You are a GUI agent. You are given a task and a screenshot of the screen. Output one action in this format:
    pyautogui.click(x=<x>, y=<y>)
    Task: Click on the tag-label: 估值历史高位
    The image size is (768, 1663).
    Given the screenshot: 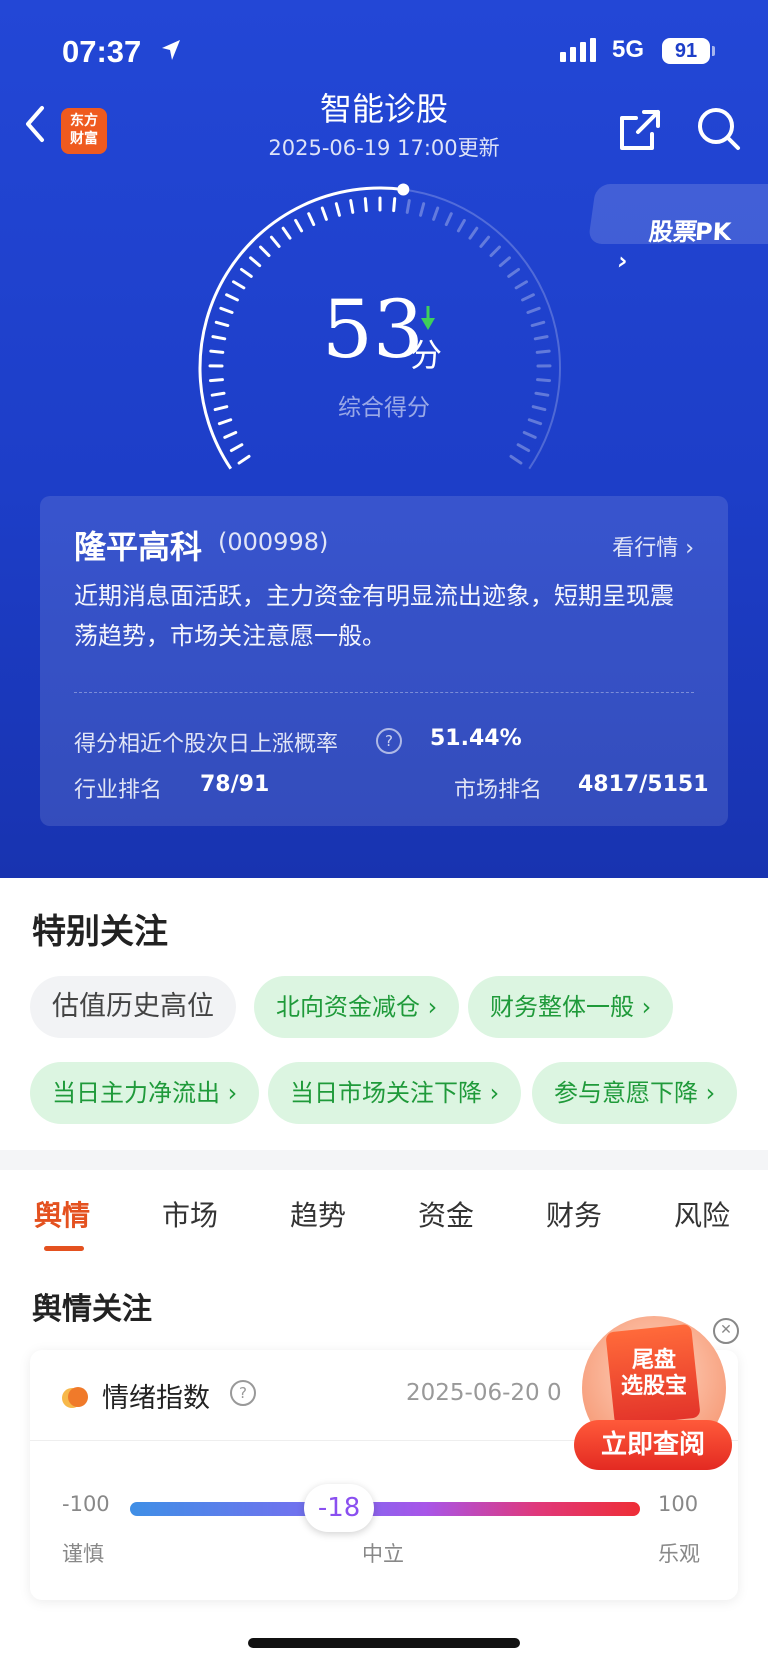 What is the action you would take?
    pyautogui.click(x=133, y=1006)
    